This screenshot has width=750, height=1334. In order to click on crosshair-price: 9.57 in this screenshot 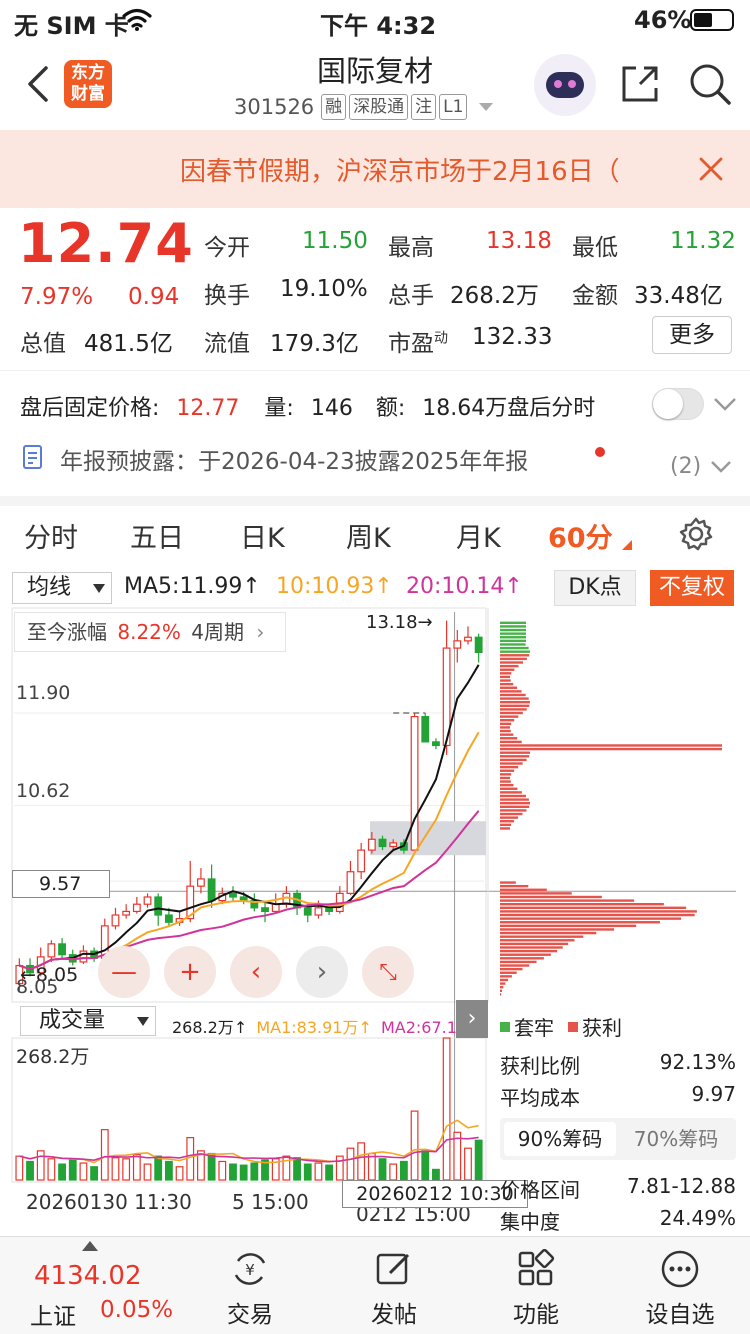, I will do `click(61, 884)`.